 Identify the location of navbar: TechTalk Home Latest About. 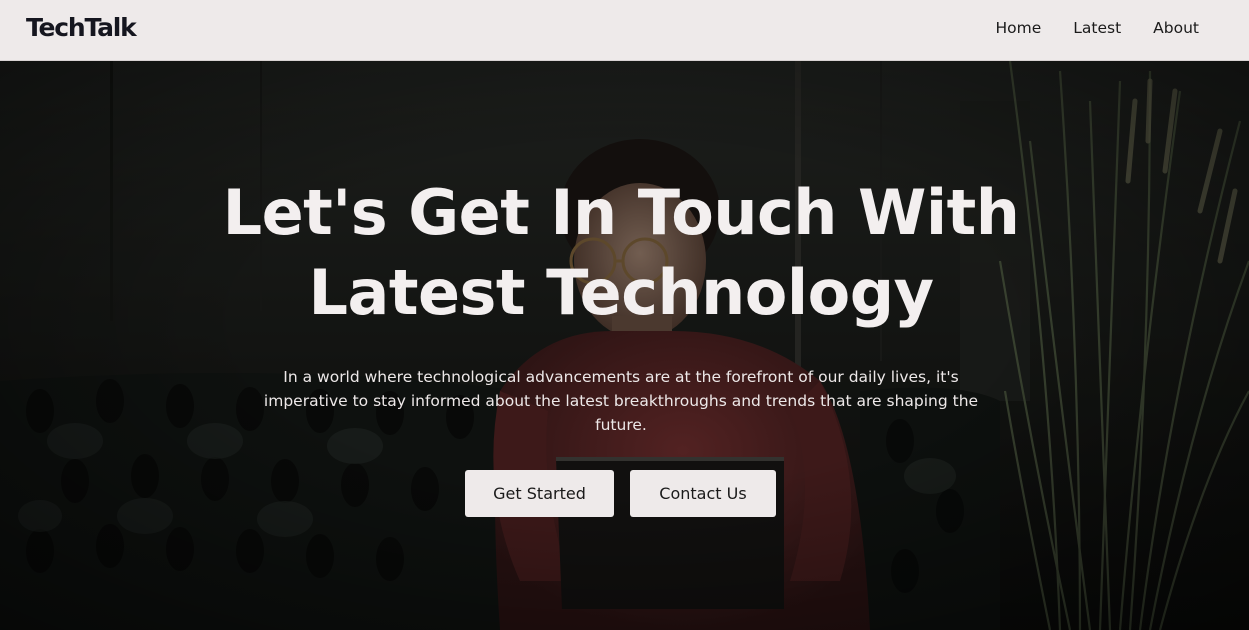
(624, 30).